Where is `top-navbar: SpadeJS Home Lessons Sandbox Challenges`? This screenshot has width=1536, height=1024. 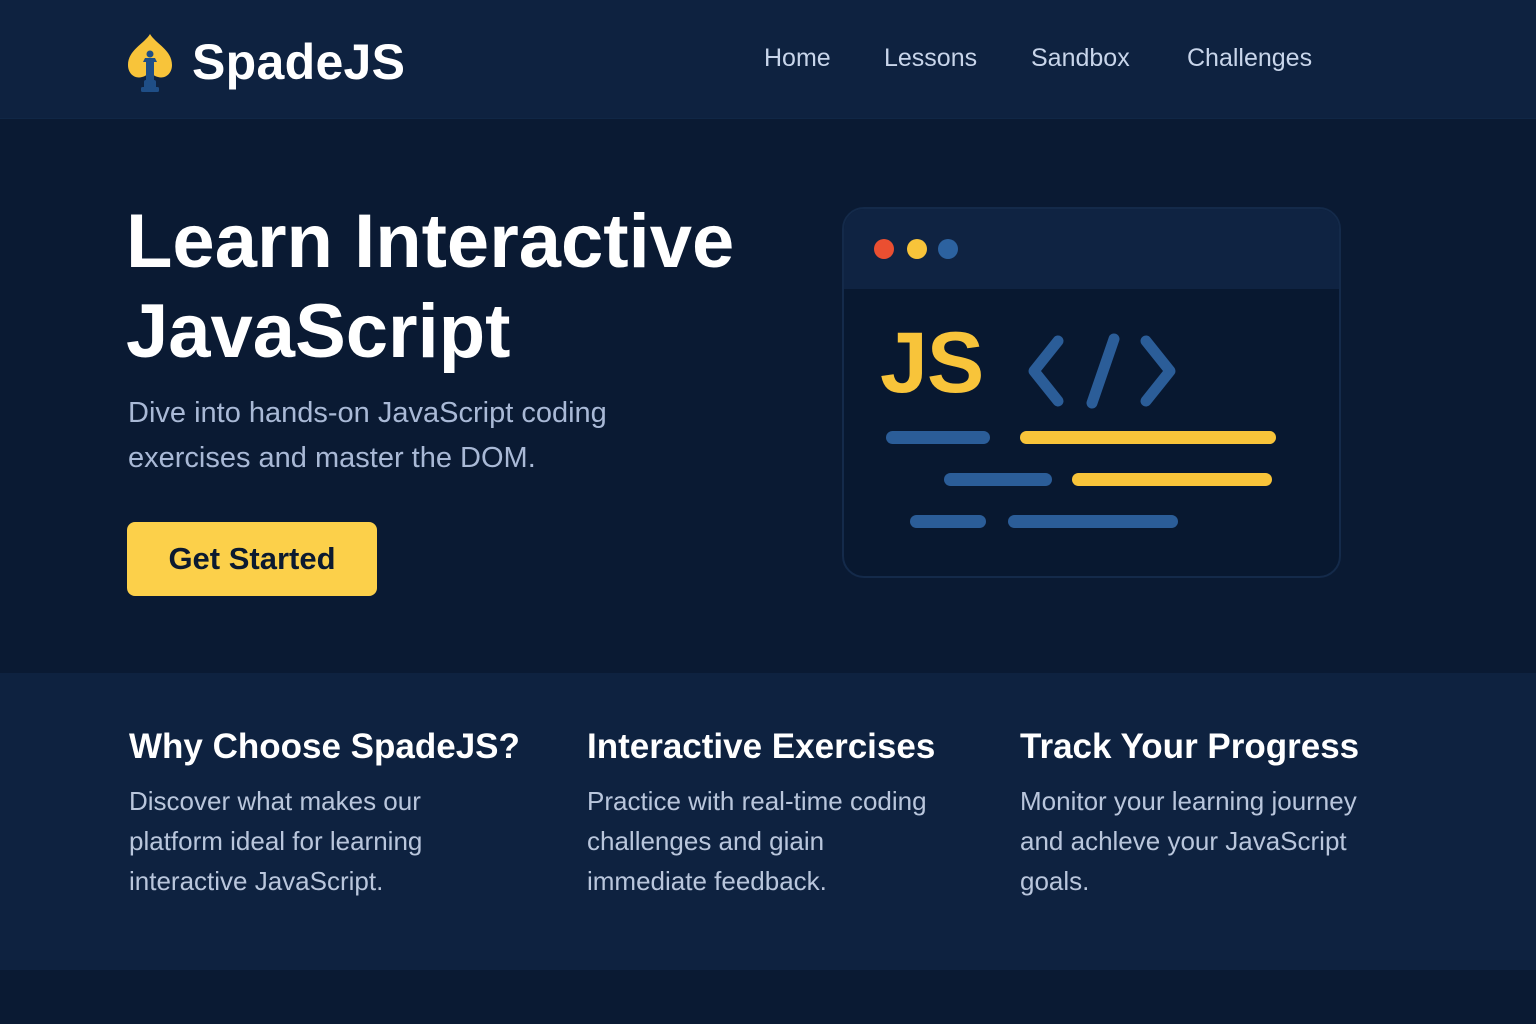 top-navbar: SpadeJS Home Lessons Sandbox Challenges is located at coordinates (768, 59).